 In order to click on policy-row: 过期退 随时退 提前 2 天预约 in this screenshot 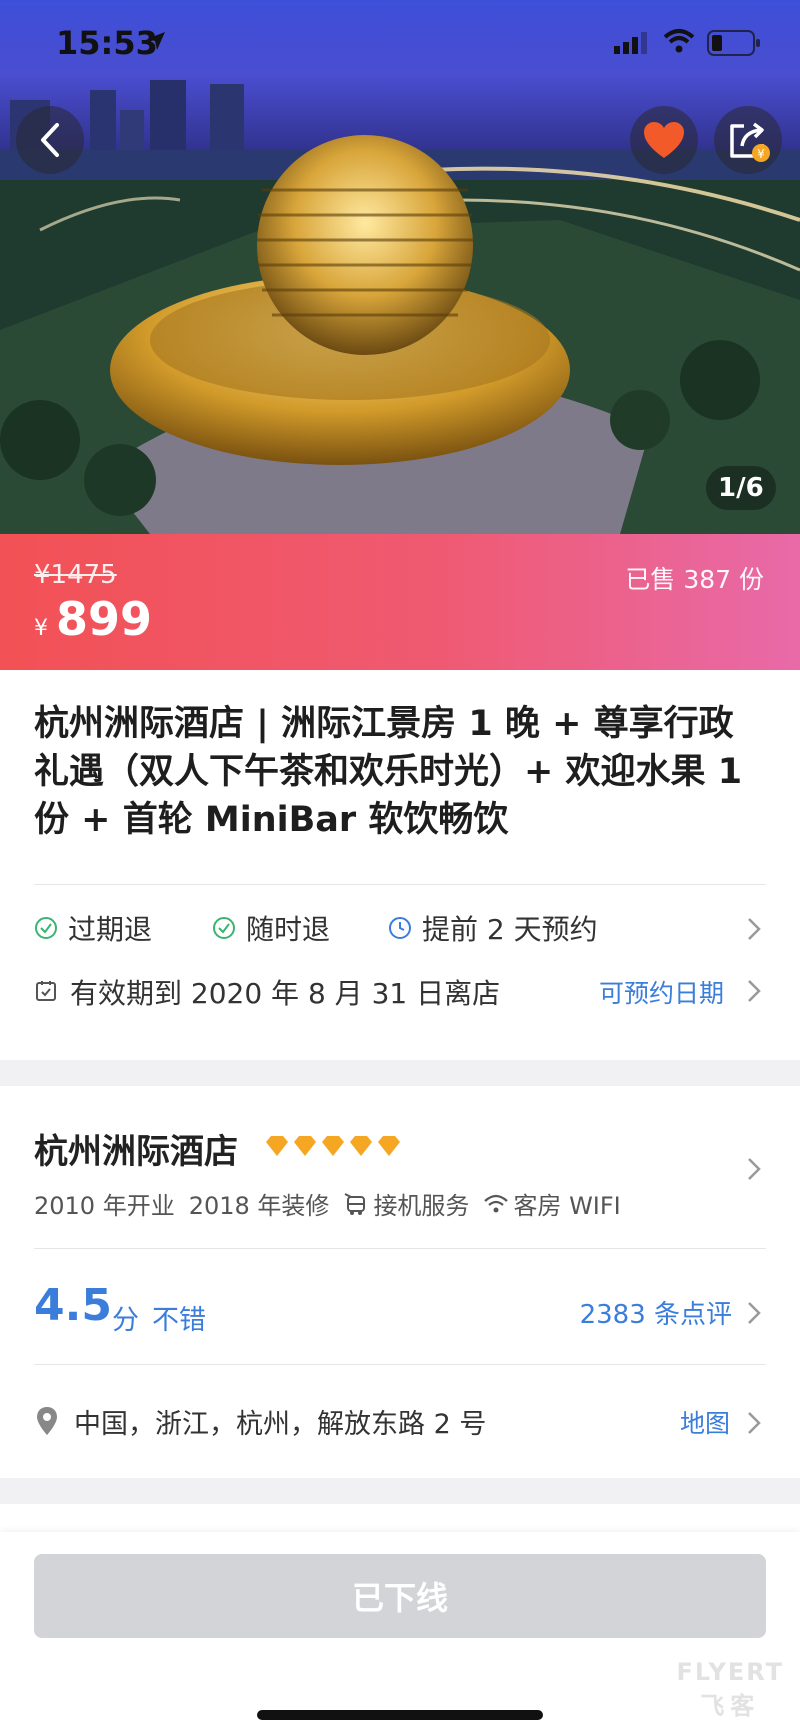, I will do `click(400, 930)`.